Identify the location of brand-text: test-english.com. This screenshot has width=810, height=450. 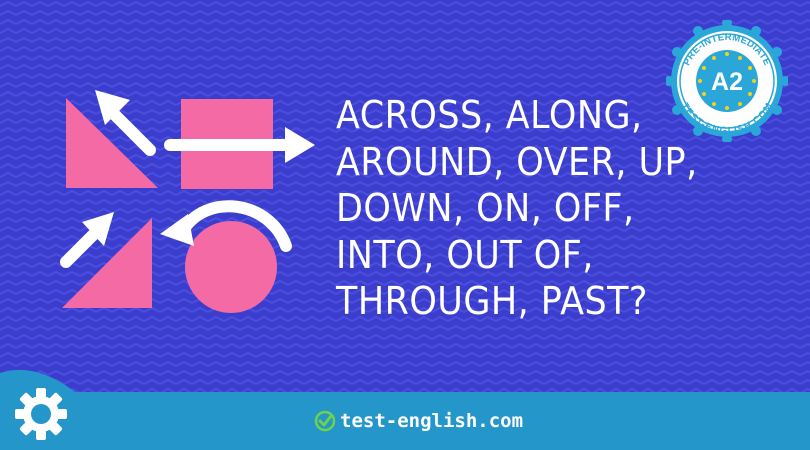
(432, 421).